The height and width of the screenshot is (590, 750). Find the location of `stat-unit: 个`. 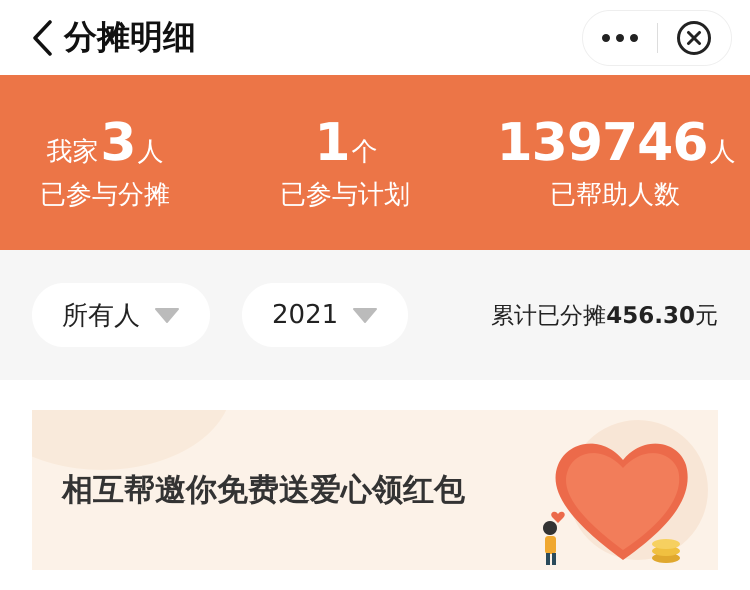

stat-unit: 个 is located at coordinates (365, 152).